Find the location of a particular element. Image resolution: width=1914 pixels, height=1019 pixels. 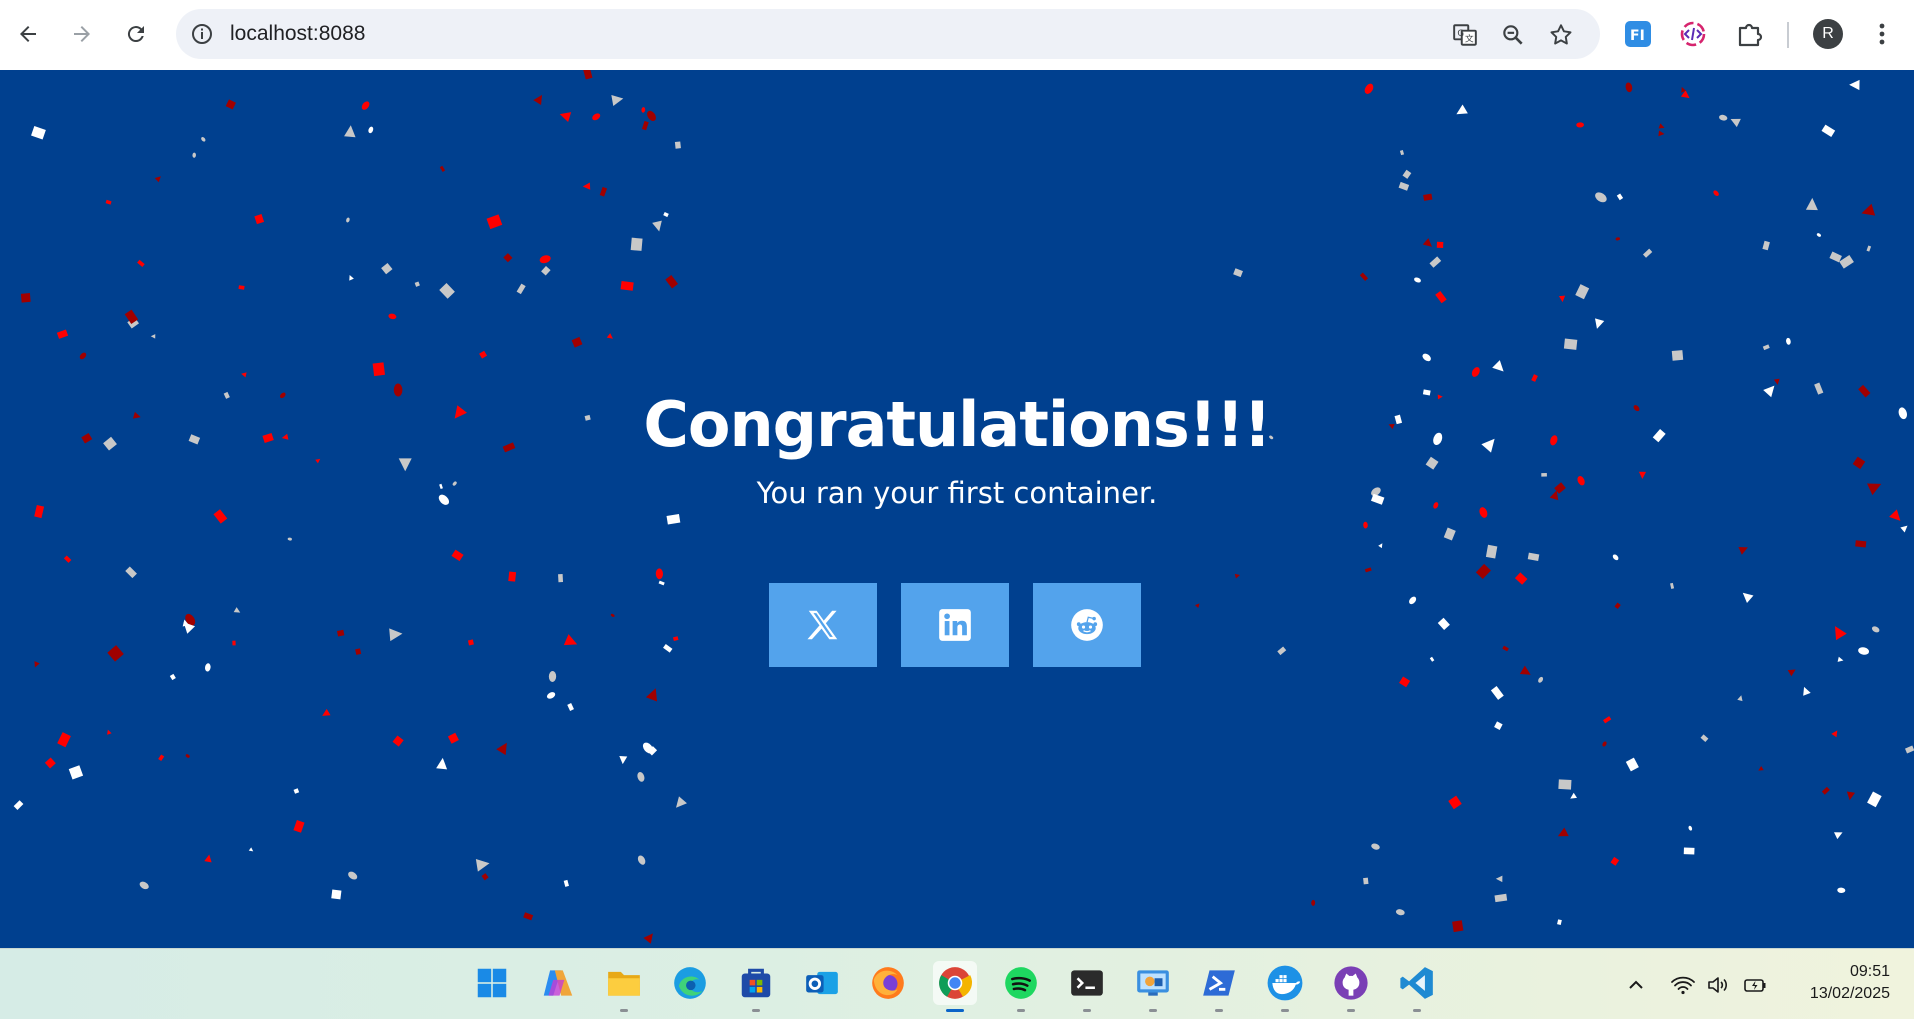

profile-avatar: R is located at coordinates (1828, 34).